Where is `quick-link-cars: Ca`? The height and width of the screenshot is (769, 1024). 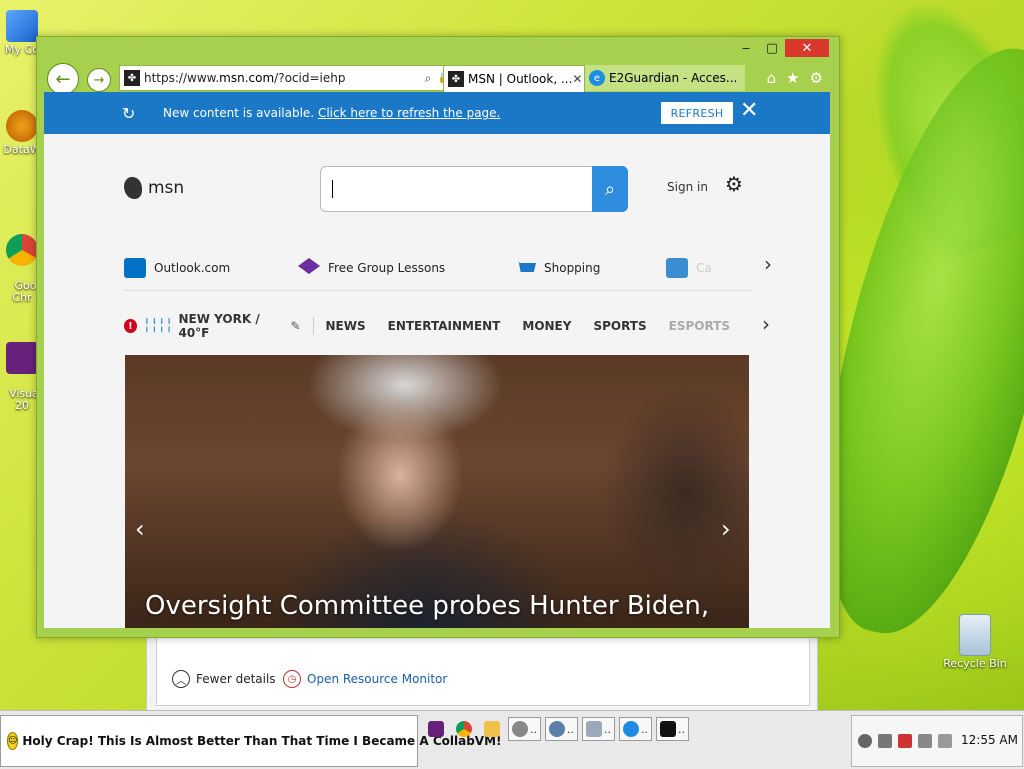 quick-link-cars: Ca is located at coordinates (689, 268).